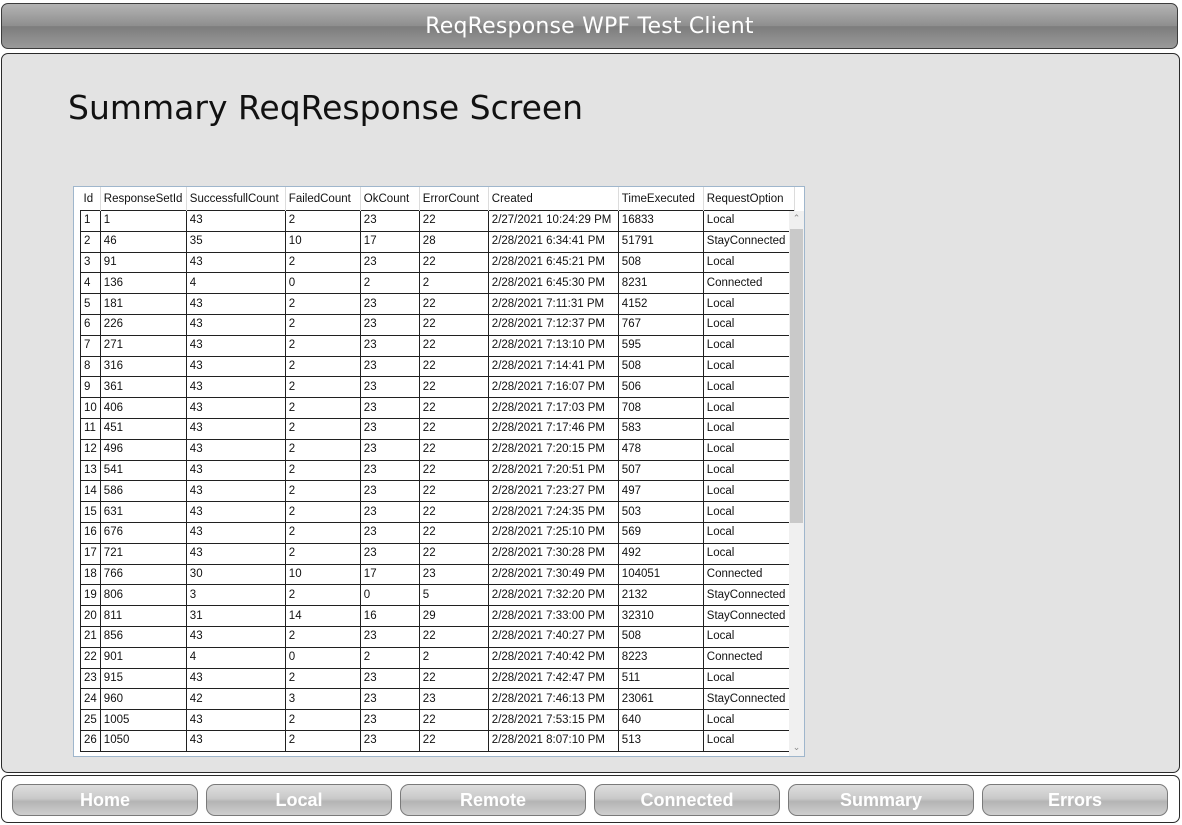 Image resolution: width=1182 pixels, height=825 pixels. I want to click on table-cell-created: 2/28/2021 7:40:27 PM, so click(553, 636).